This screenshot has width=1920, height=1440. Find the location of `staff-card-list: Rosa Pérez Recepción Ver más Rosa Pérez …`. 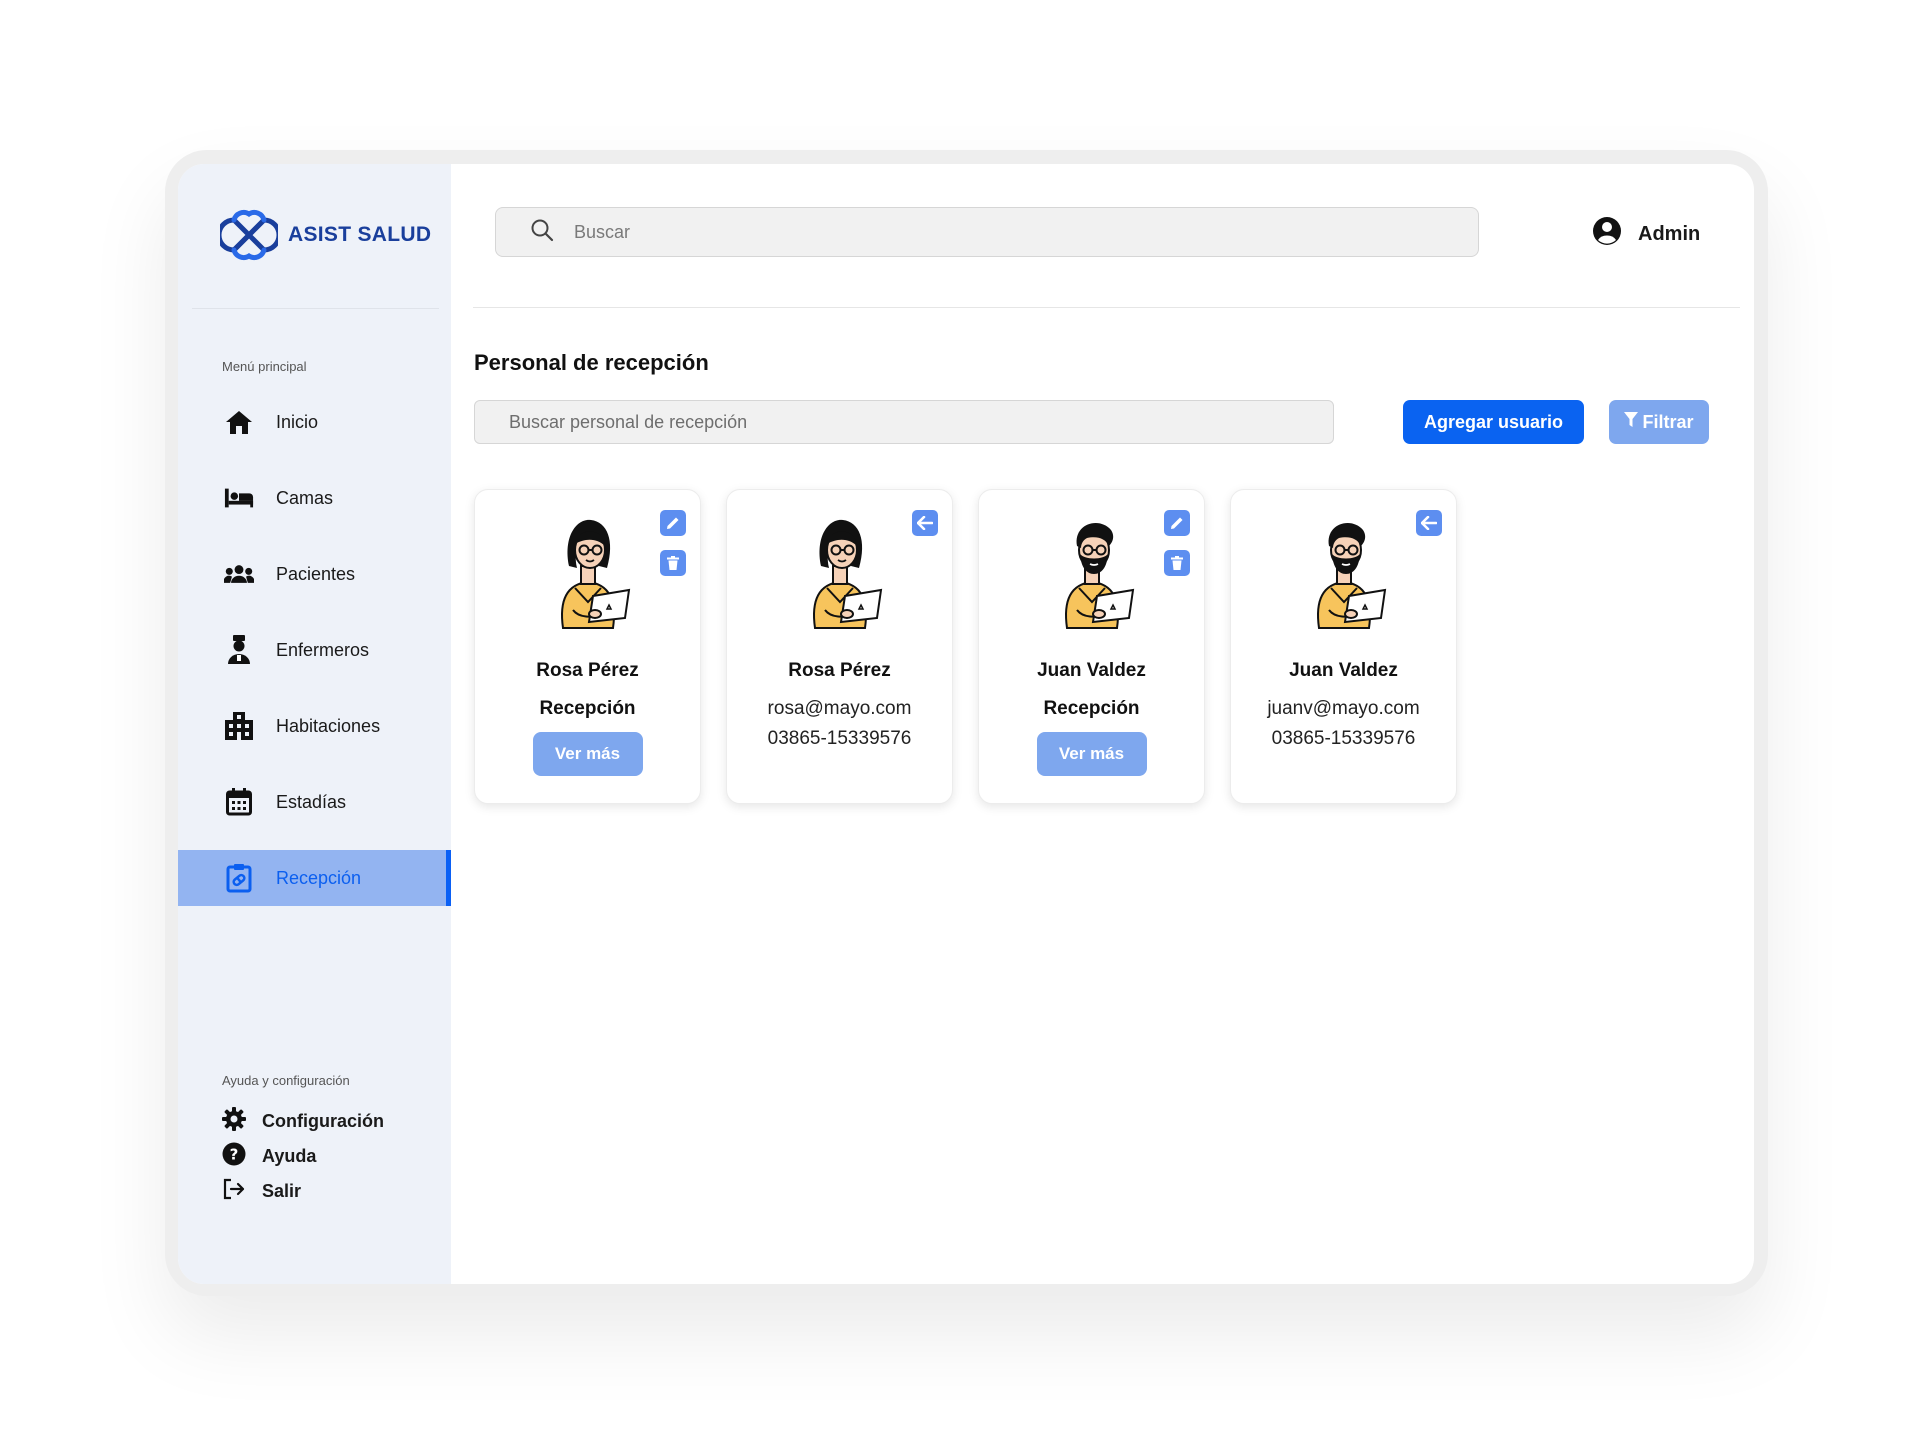

staff-card-list: Rosa Pérez Recepción Ver más Rosa Pérez … is located at coordinates (965, 646).